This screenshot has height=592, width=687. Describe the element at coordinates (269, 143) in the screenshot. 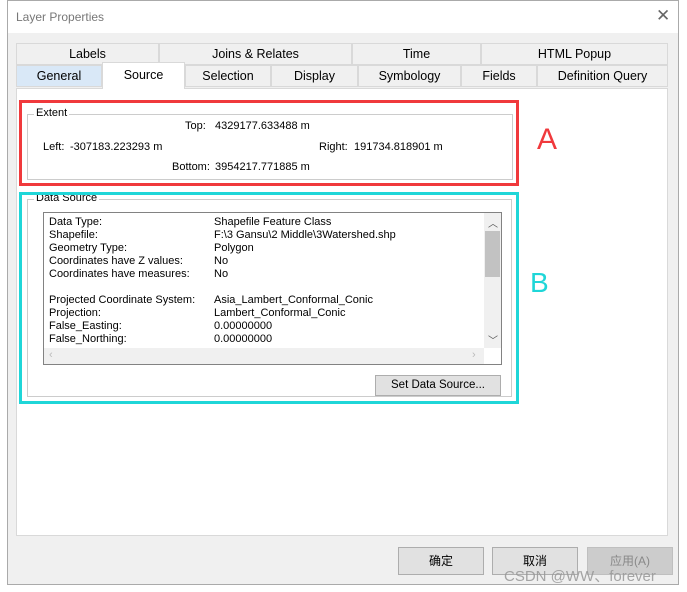

I see `annotation-box-a` at that location.